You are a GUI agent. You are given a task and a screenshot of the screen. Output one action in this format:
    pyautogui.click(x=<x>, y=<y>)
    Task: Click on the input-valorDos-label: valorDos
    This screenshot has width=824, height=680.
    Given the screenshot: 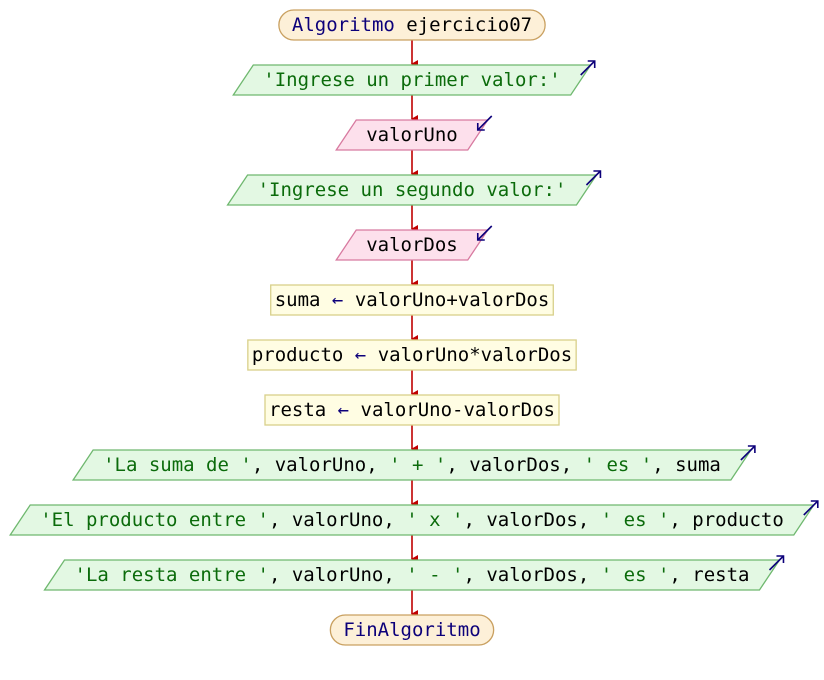 What is the action you would take?
    pyautogui.click(x=412, y=245)
    